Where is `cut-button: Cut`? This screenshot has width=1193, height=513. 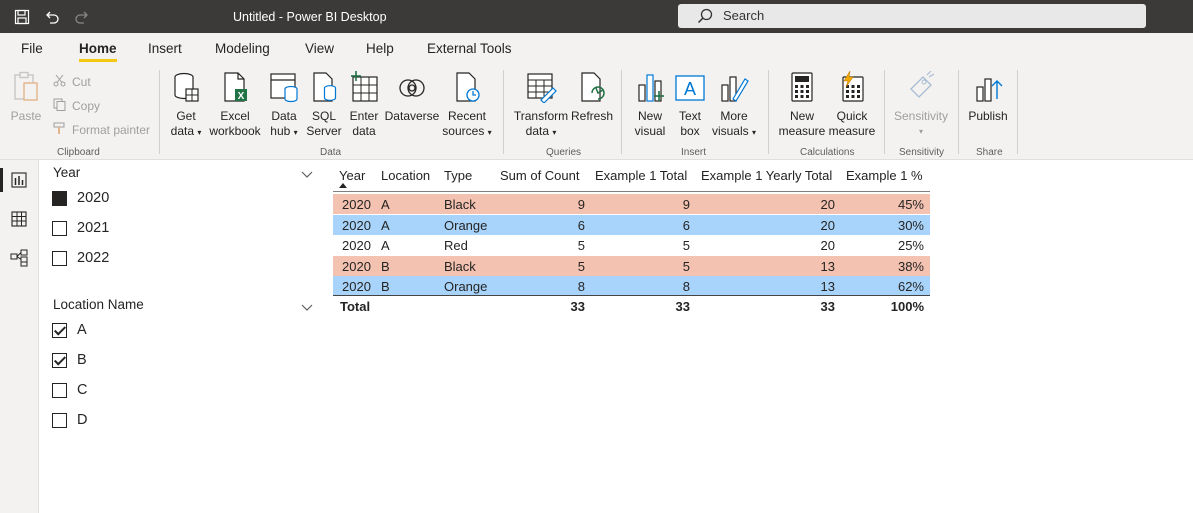
cut-button: Cut is located at coordinates (72, 82).